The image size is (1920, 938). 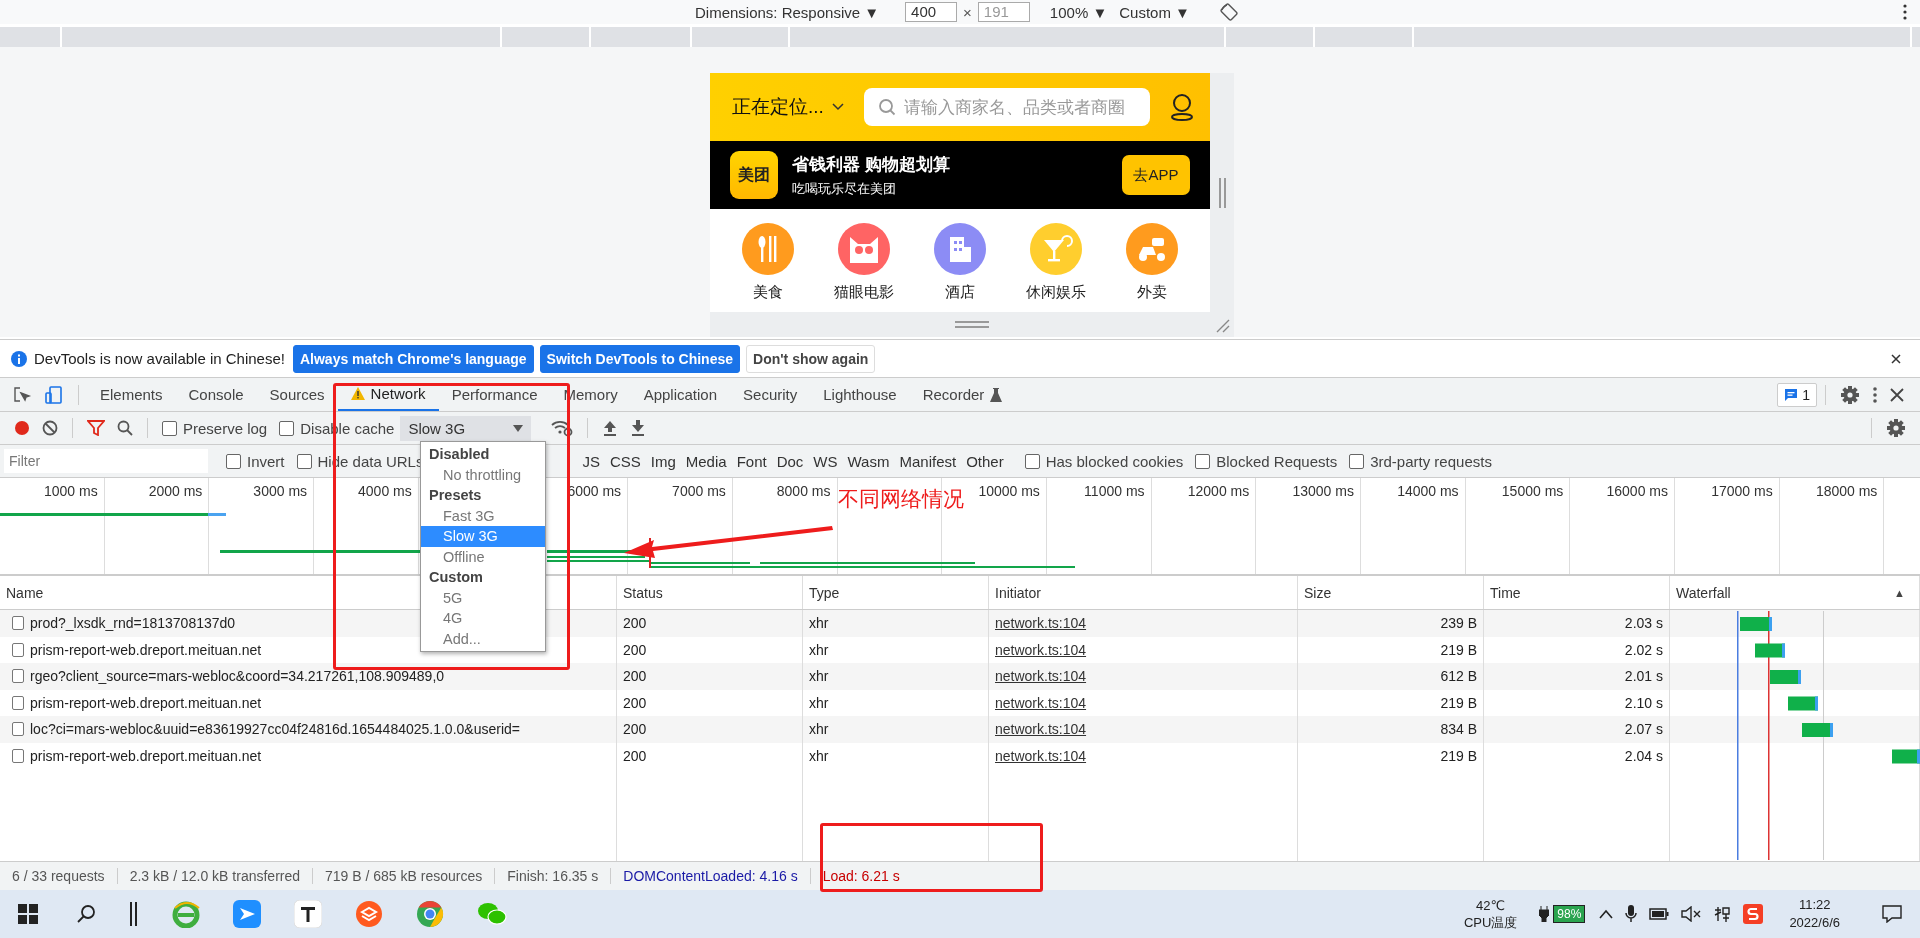 I want to click on input-method-icon, so click(x=1722, y=914).